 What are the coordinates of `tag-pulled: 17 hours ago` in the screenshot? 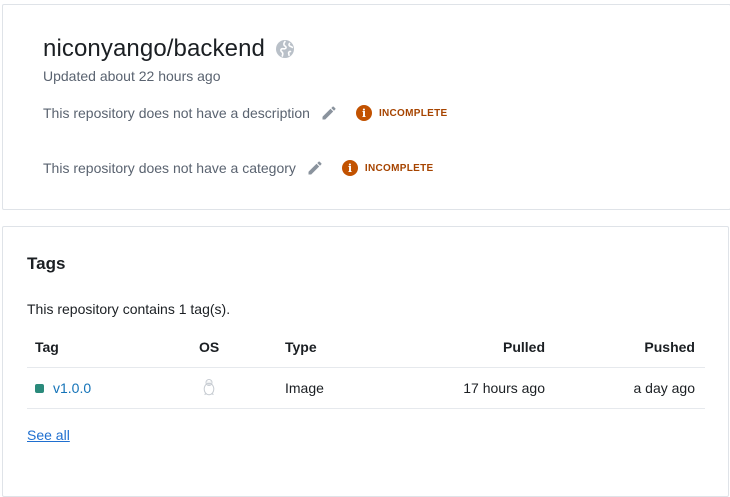 It's located at (504, 388).